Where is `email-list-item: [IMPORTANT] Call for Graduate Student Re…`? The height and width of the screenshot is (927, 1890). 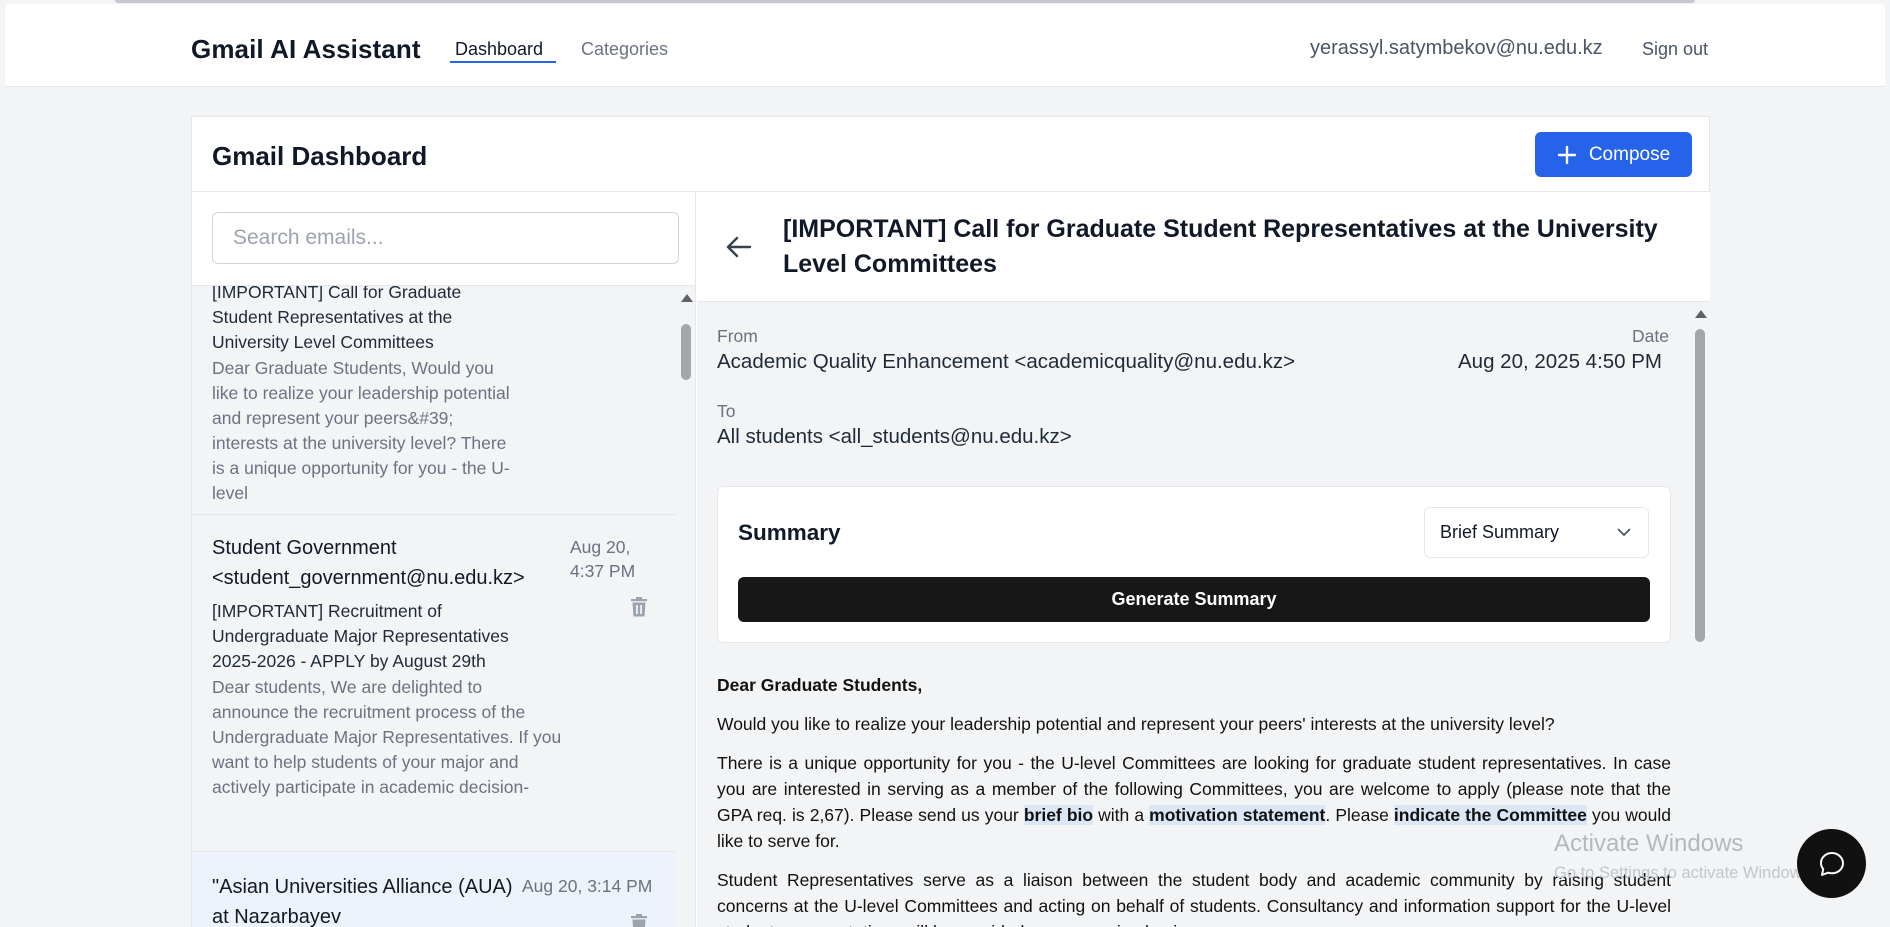
email-list-item: [IMPORTANT] Call for Graduate Student Re… is located at coordinates (434, 400).